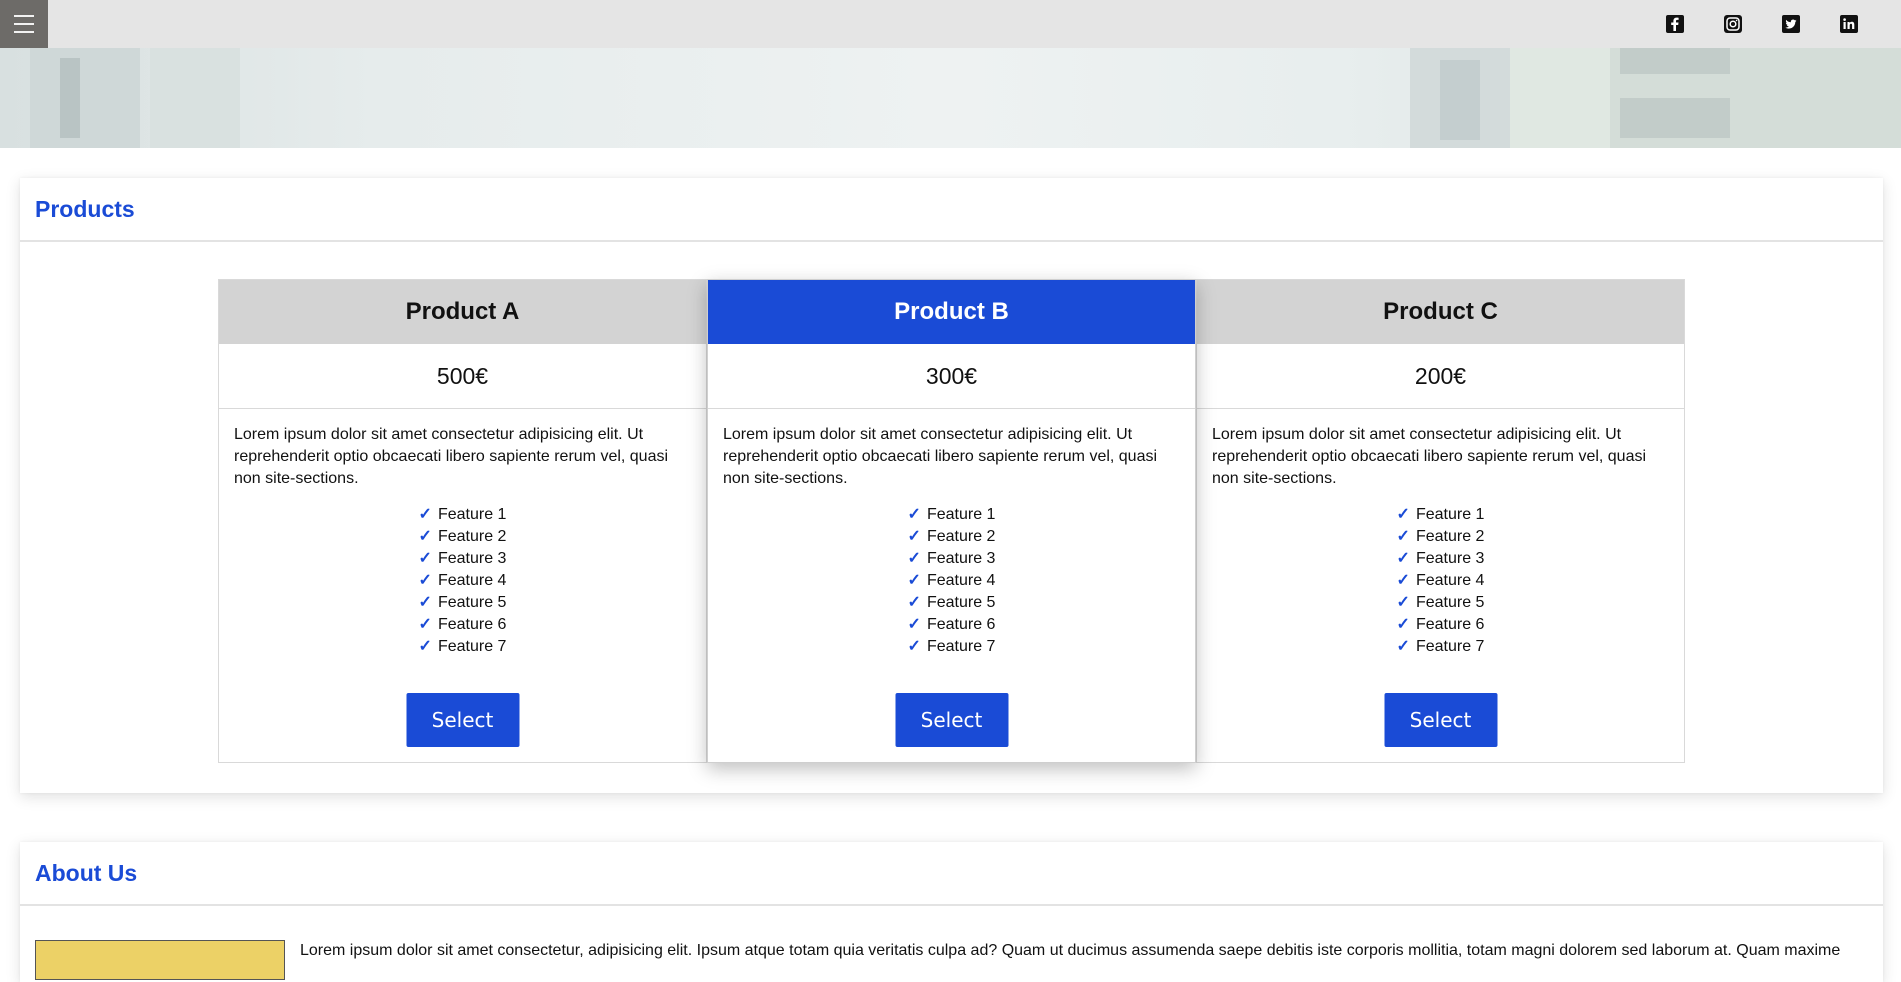  I want to click on feature-label: Feature 4, so click(472, 580).